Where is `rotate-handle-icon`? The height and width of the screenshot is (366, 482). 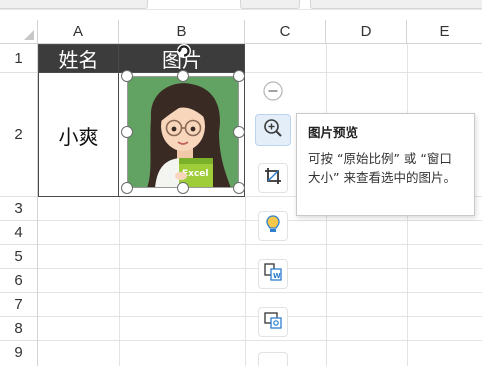 rotate-handle-icon is located at coordinates (184, 51).